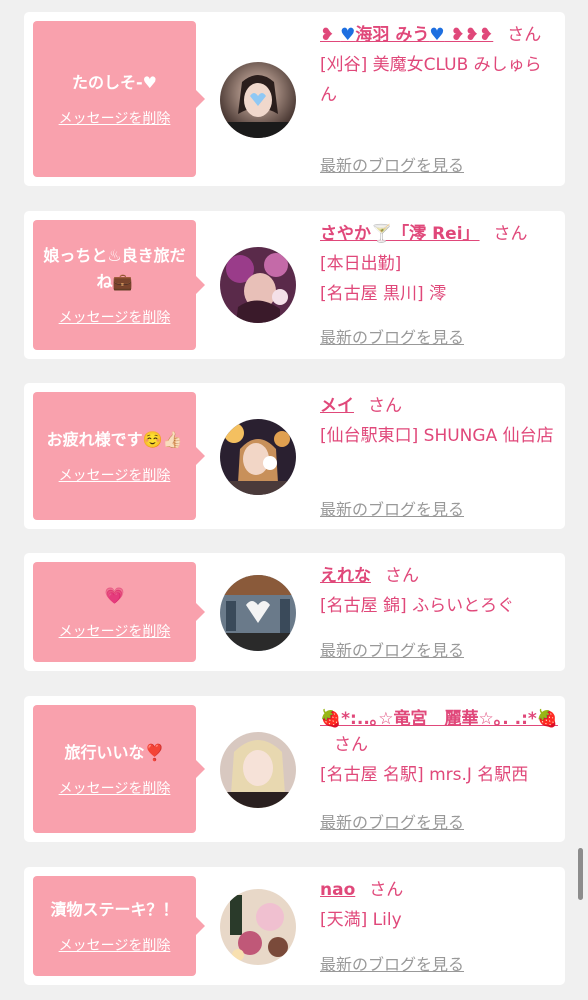  Describe the element at coordinates (439, 906) in the screenshot. I see `girl-info: nao さん [天満] Lily` at that location.